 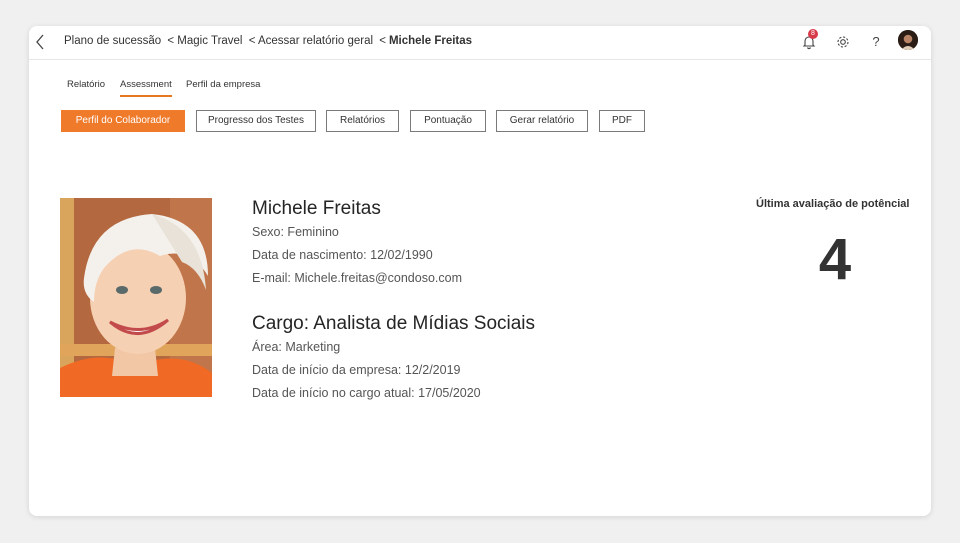 I want to click on perfil-colaborador-button: Perfil do Colaborador, so click(x=123, y=121).